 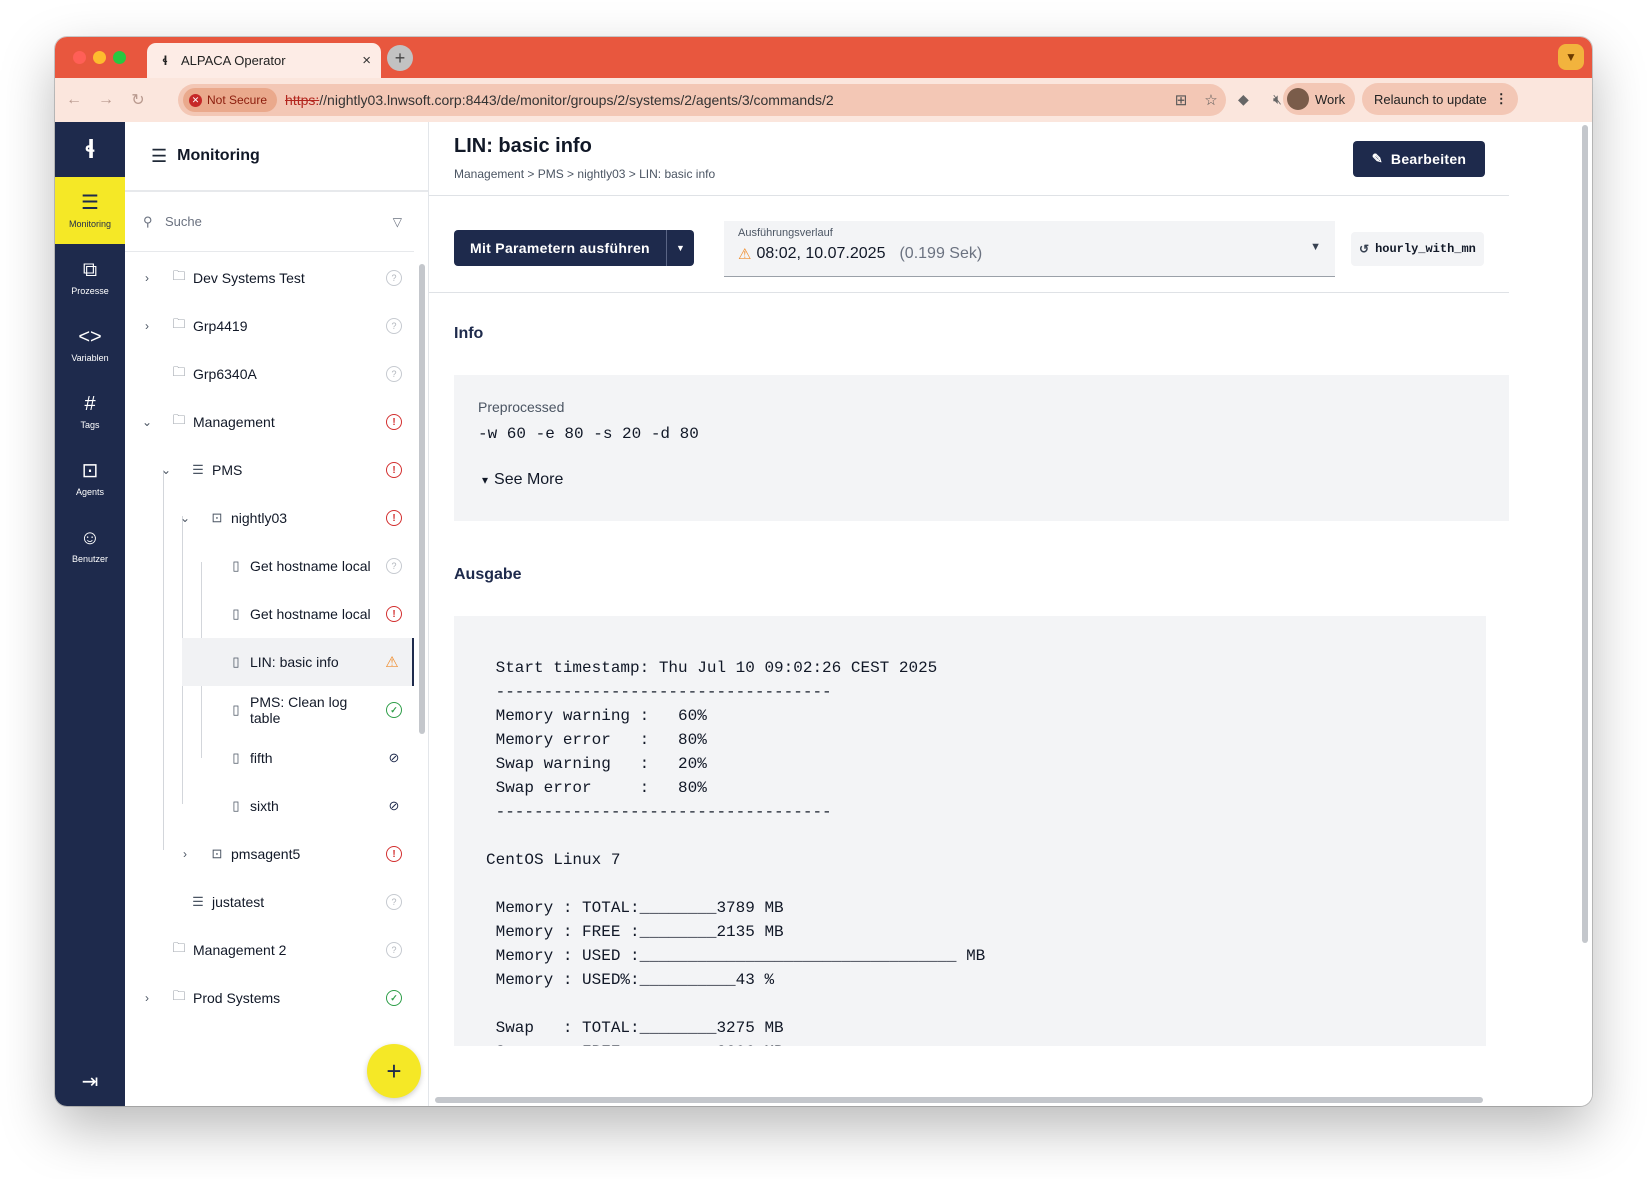 I want to click on rail-label: Tags, so click(x=90, y=424).